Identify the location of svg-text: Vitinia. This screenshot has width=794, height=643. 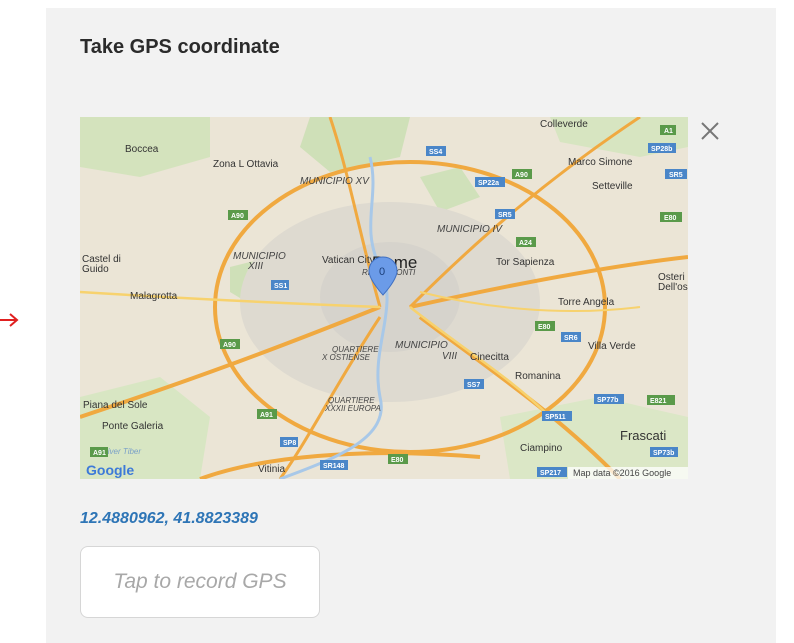
(271, 469).